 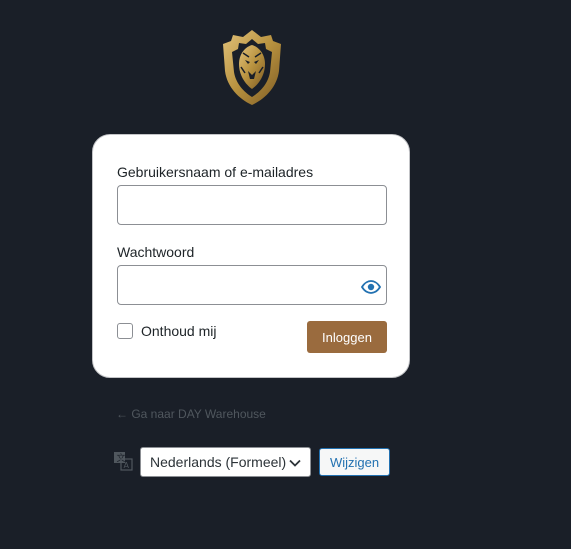 What do you see at coordinates (156, 252) in the screenshot?
I see `password-label: Wachtwoord` at bounding box center [156, 252].